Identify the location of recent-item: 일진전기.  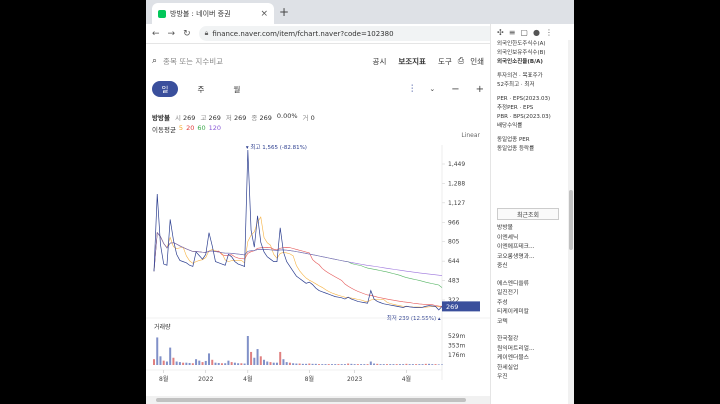
(534, 294).